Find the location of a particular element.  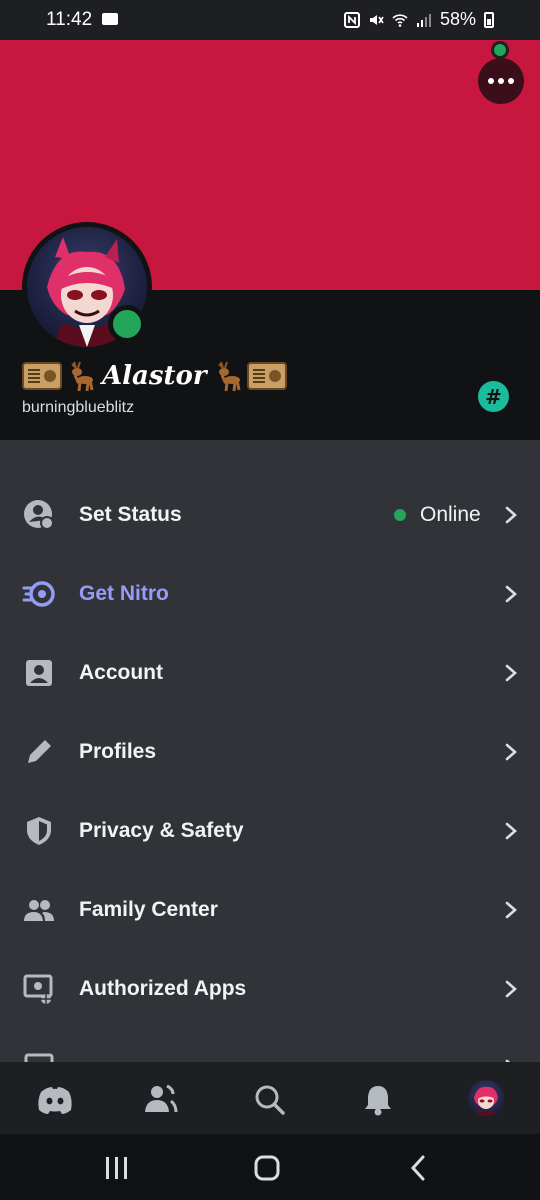

status-bar: 11:42 58% is located at coordinates (270, 20).